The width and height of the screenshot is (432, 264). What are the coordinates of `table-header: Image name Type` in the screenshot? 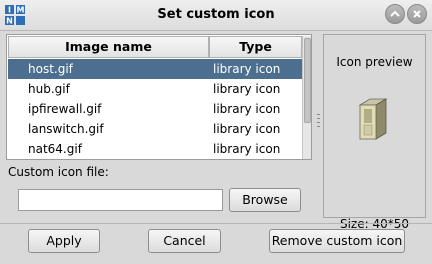 It's located at (155, 47).